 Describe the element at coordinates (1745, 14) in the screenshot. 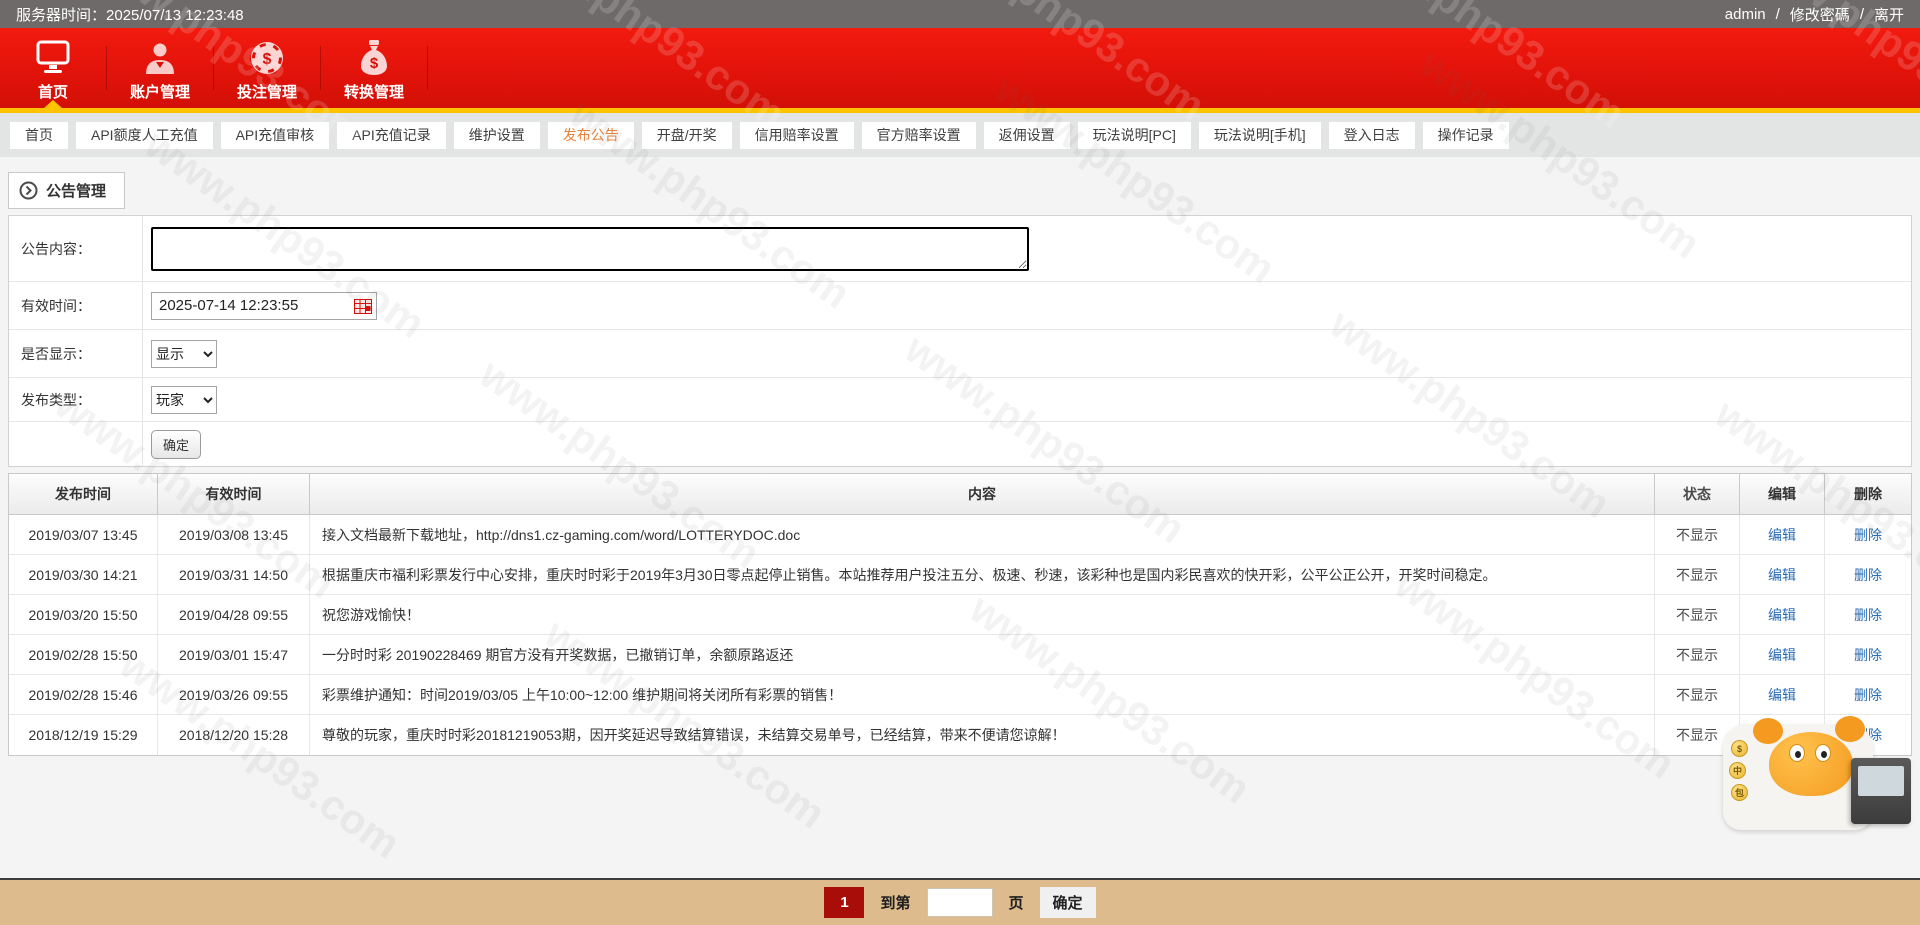

I see `username: admin` at that location.